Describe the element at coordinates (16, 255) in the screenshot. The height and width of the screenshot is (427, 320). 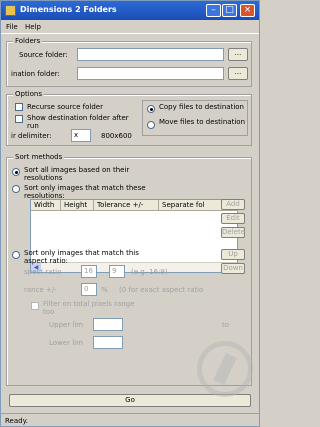
I see `sort-aspect-radio` at that location.